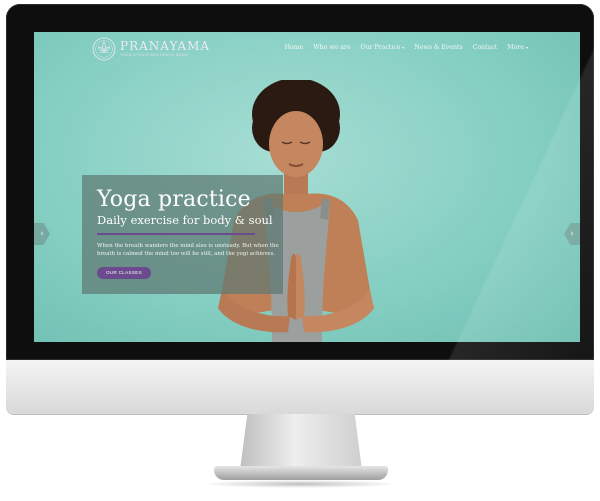 The height and width of the screenshot is (501, 600). I want to click on nav-item-label: Who we are, so click(332, 47).